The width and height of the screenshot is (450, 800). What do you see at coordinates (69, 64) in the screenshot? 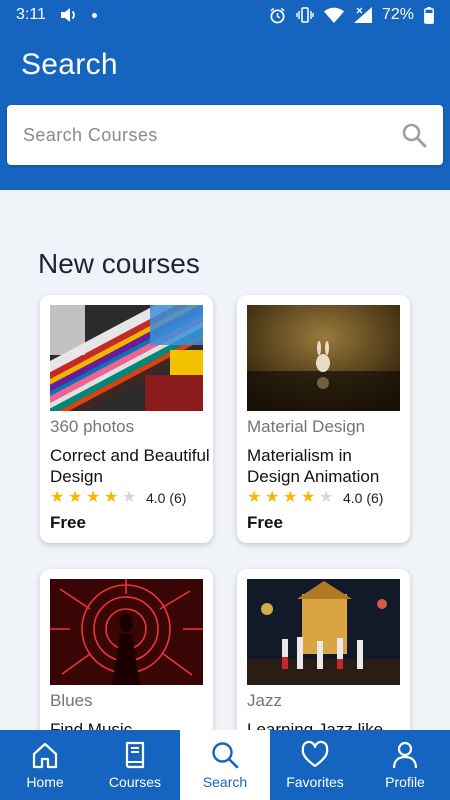
I see `page-title: Search` at bounding box center [69, 64].